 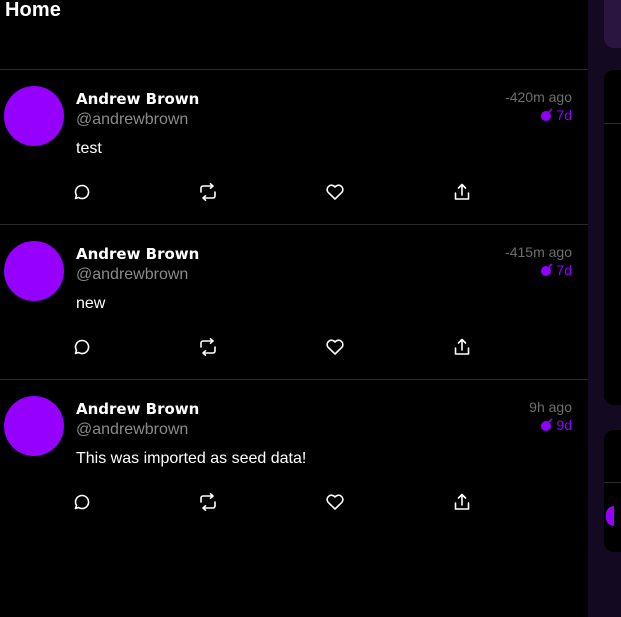 What do you see at coordinates (294, 35) in the screenshot?
I see `feed-header: Home` at bounding box center [294, 35].